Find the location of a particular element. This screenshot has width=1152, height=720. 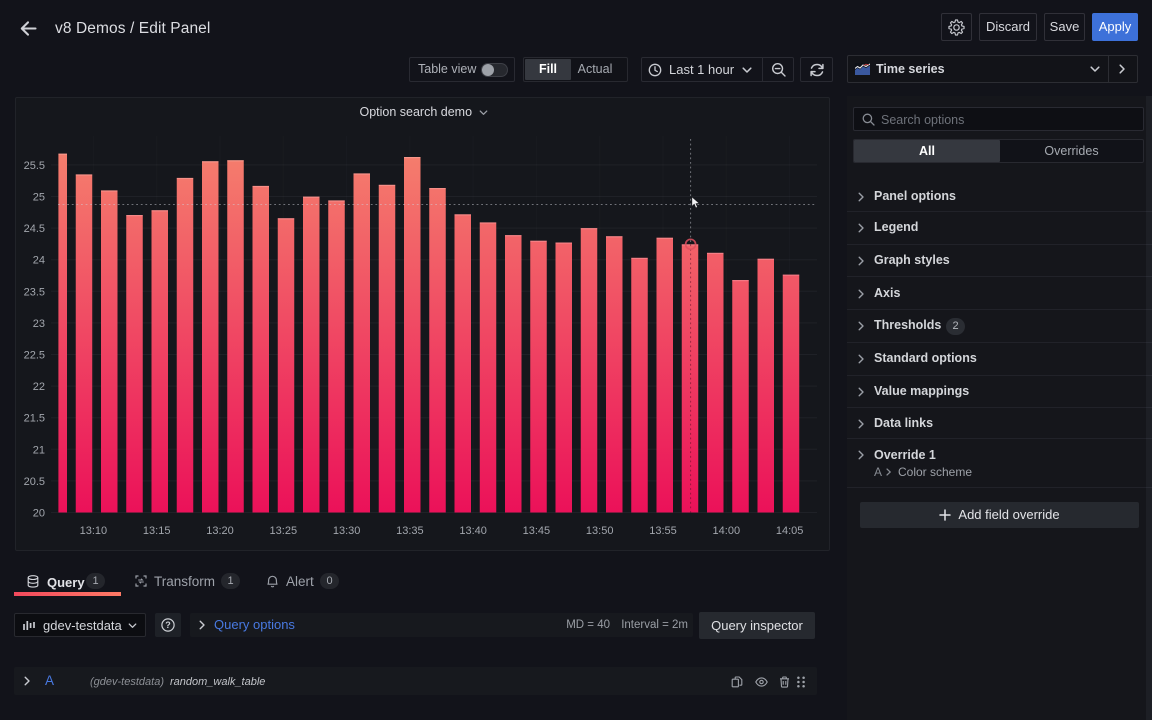

svg-text: 14:00 is located at coordinates (727, 531).